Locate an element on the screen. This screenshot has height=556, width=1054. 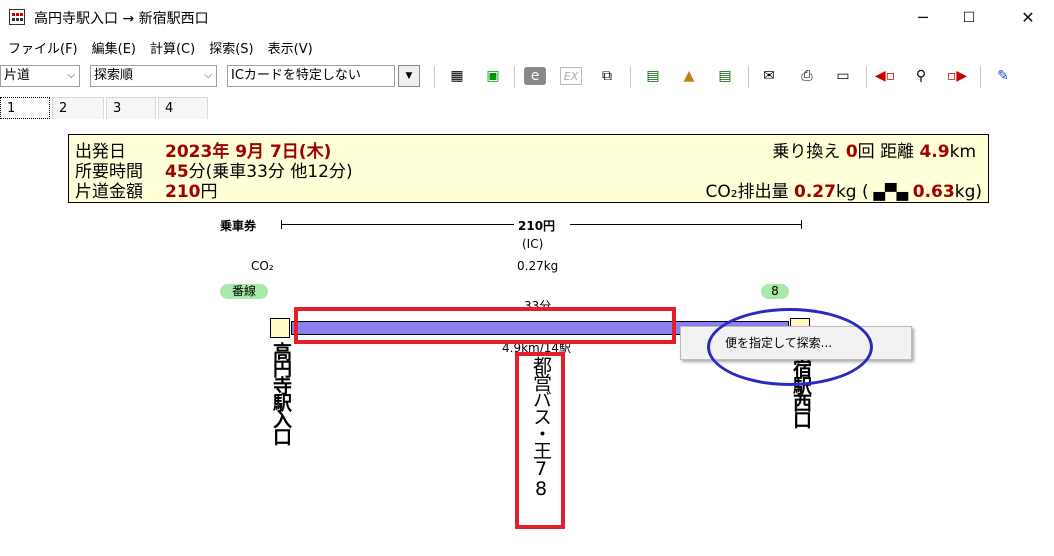
bus-schedule-icon: ▤ is located at coordinates (725, 76).